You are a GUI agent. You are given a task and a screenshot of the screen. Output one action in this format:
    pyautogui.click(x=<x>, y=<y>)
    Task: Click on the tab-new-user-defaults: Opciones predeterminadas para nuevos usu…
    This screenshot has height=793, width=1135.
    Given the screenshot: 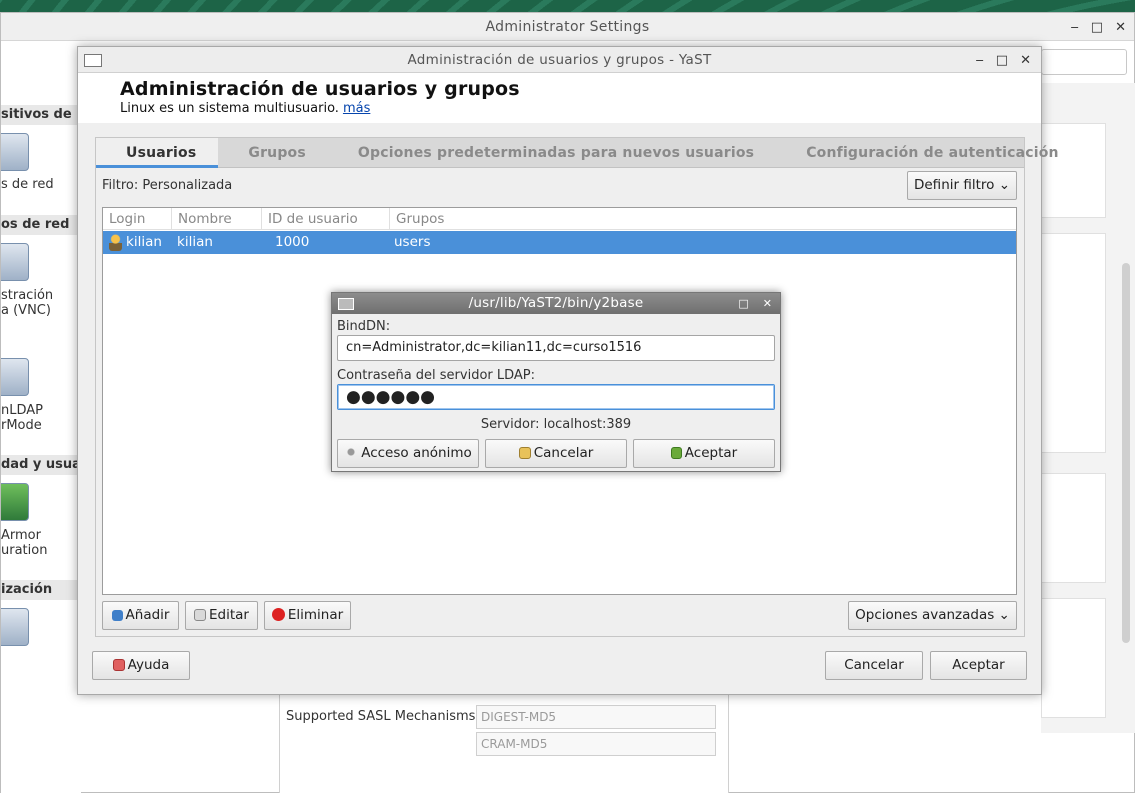 What is the action you would take?
    pyautogui.click(x=552, y=153)
    